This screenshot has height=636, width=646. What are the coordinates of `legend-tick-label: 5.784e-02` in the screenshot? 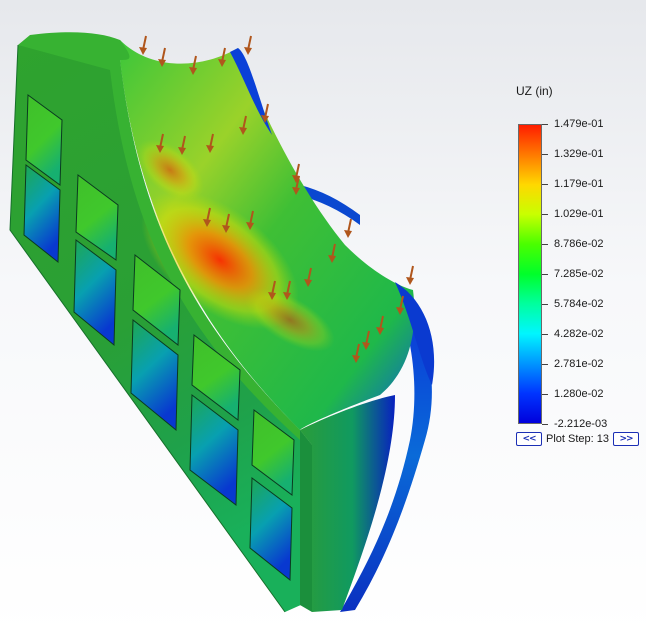 It's located at (579, 304).